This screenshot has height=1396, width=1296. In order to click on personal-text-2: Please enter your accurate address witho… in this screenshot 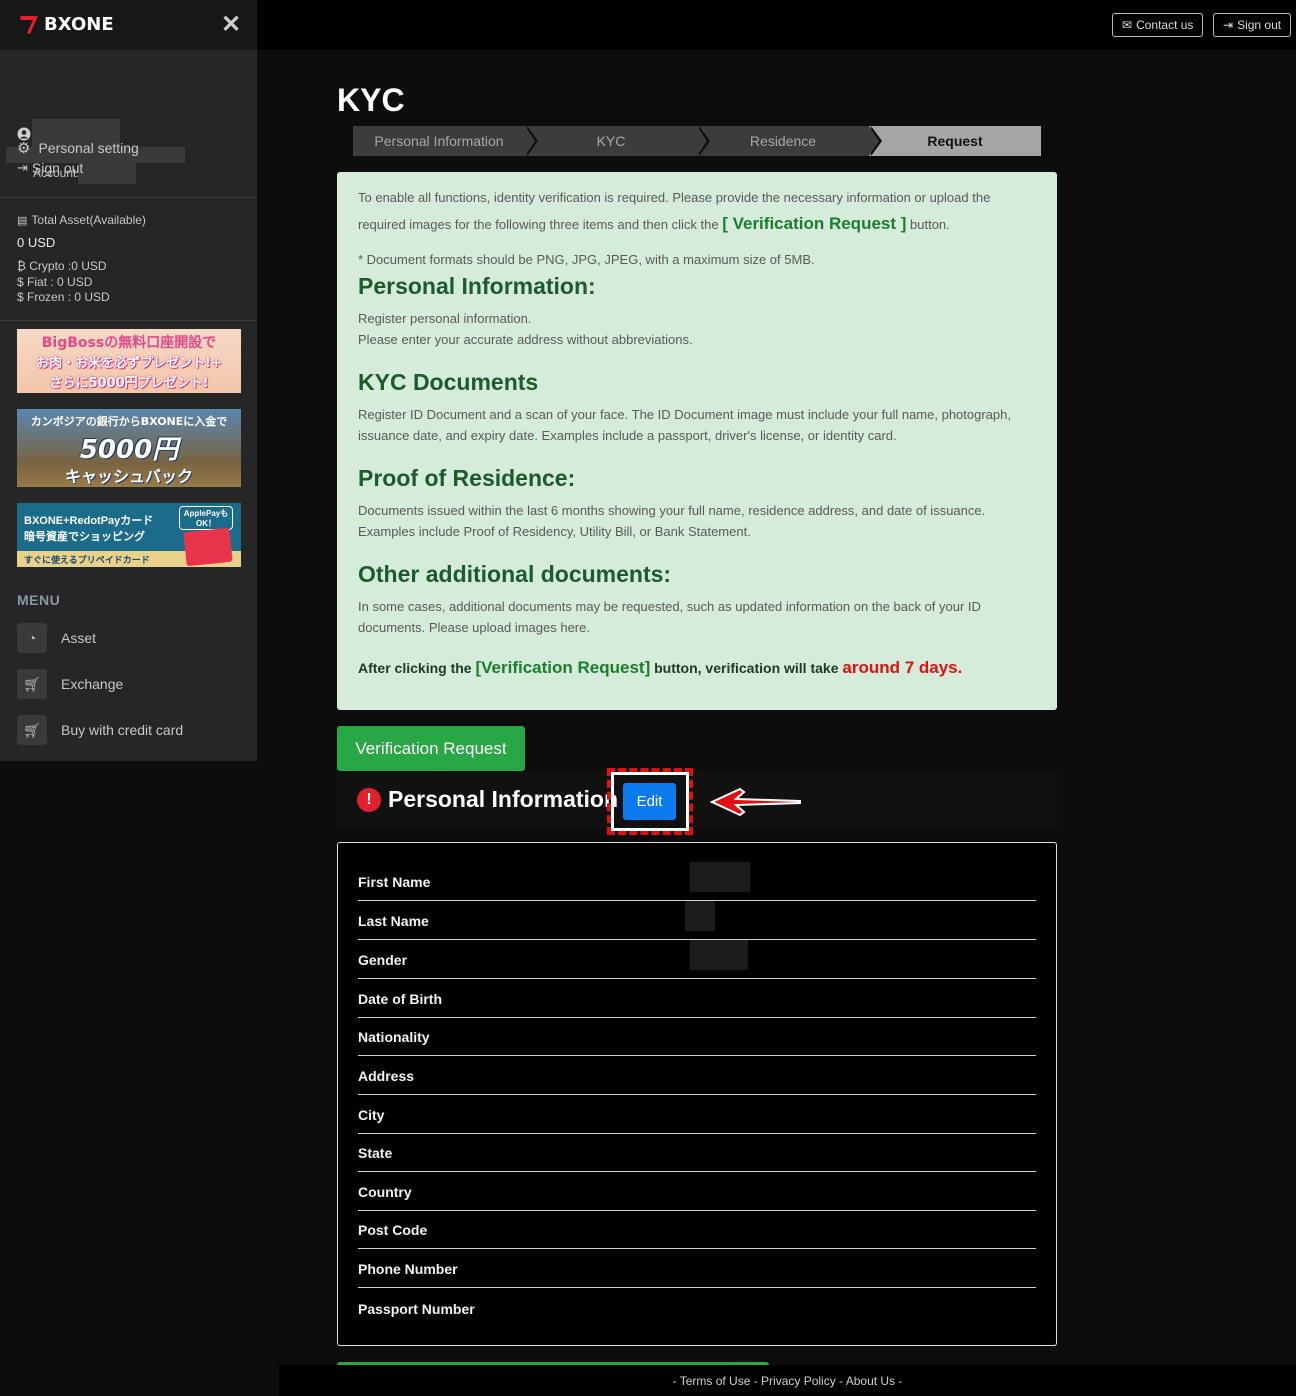, I will do `click(525, 339)`.